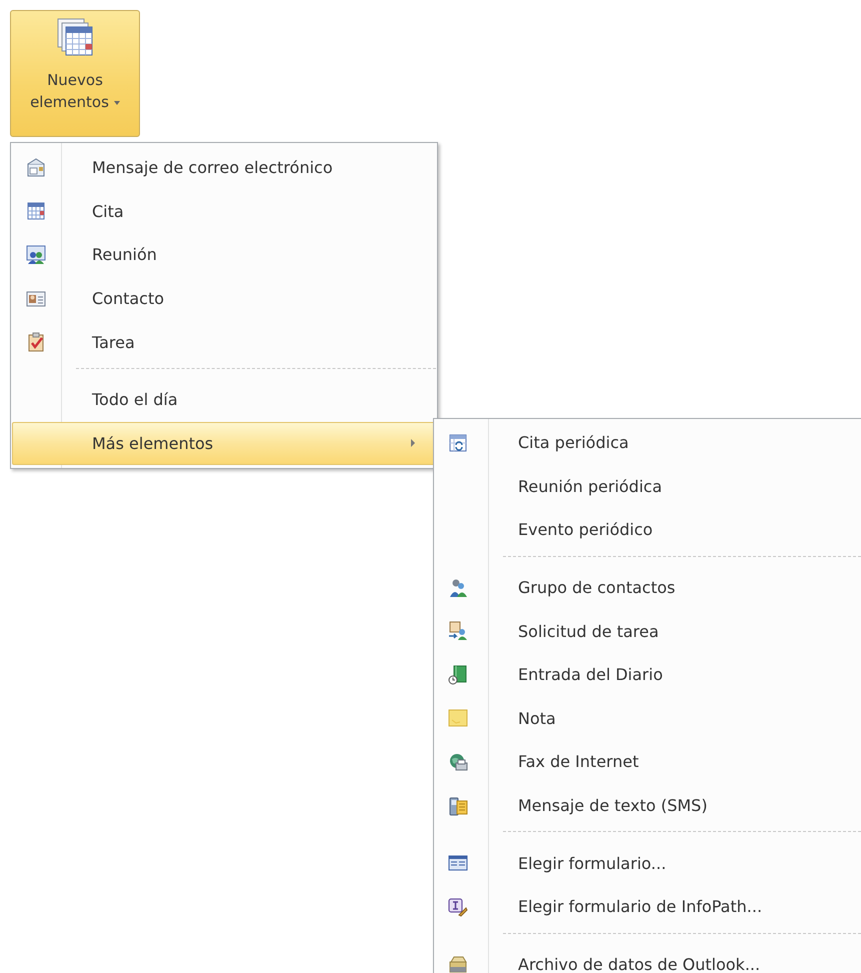  Describe the element at coordinates (224, 444) in the screenshot. I see `menu-item: Más elementos` at that location.